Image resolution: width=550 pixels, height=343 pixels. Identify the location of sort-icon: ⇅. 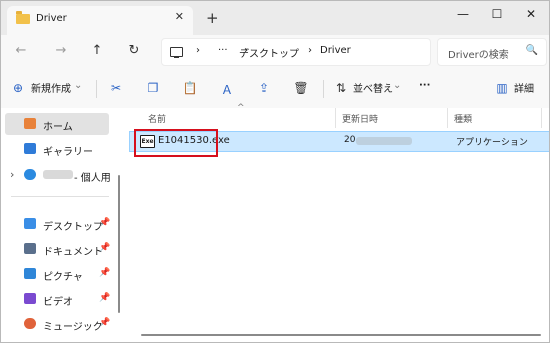
(341, 88).